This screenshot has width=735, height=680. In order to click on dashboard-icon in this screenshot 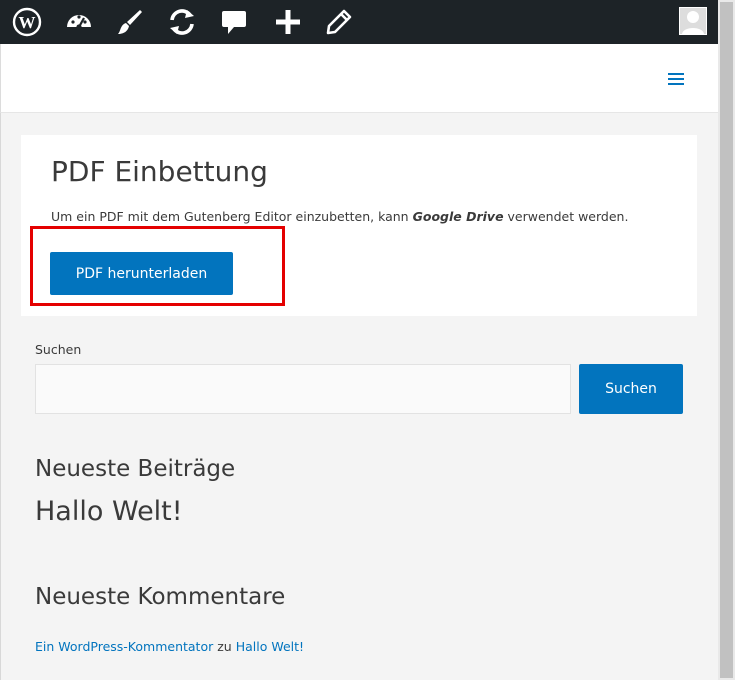, I will do `click(79, 22)`.